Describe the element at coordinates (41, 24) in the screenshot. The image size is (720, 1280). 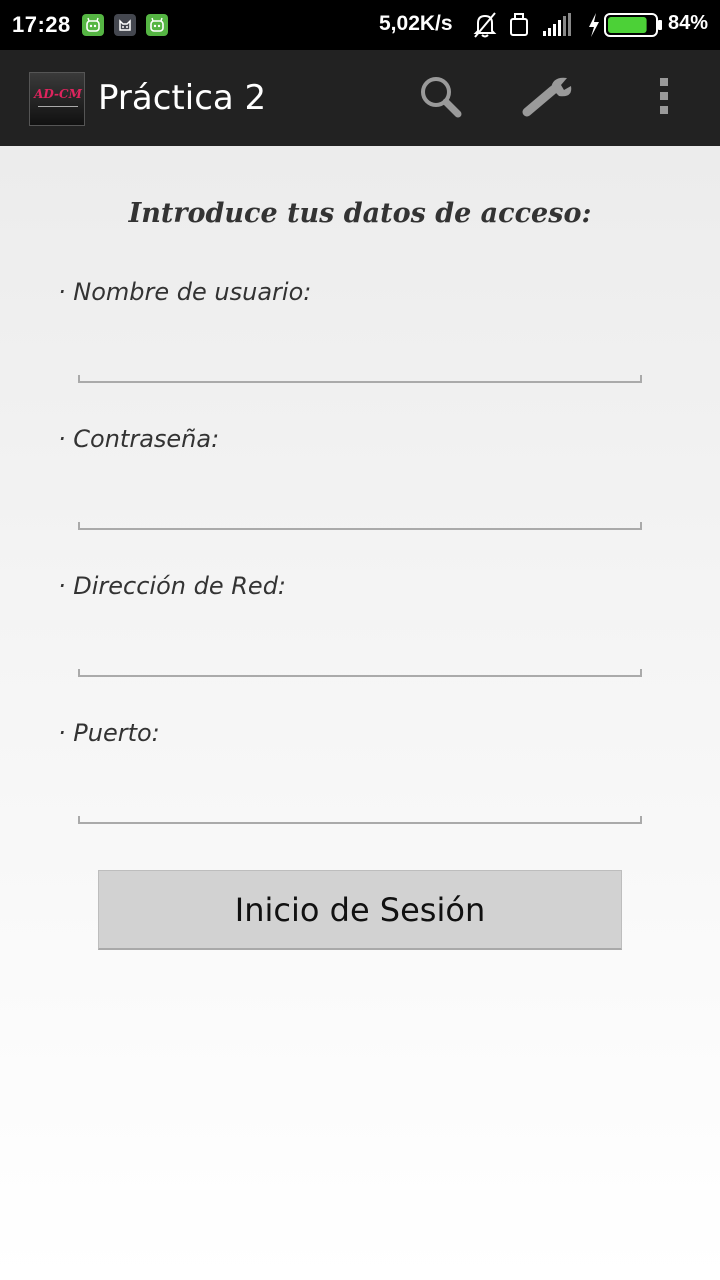
I see `status-time: 17:28` at that location.